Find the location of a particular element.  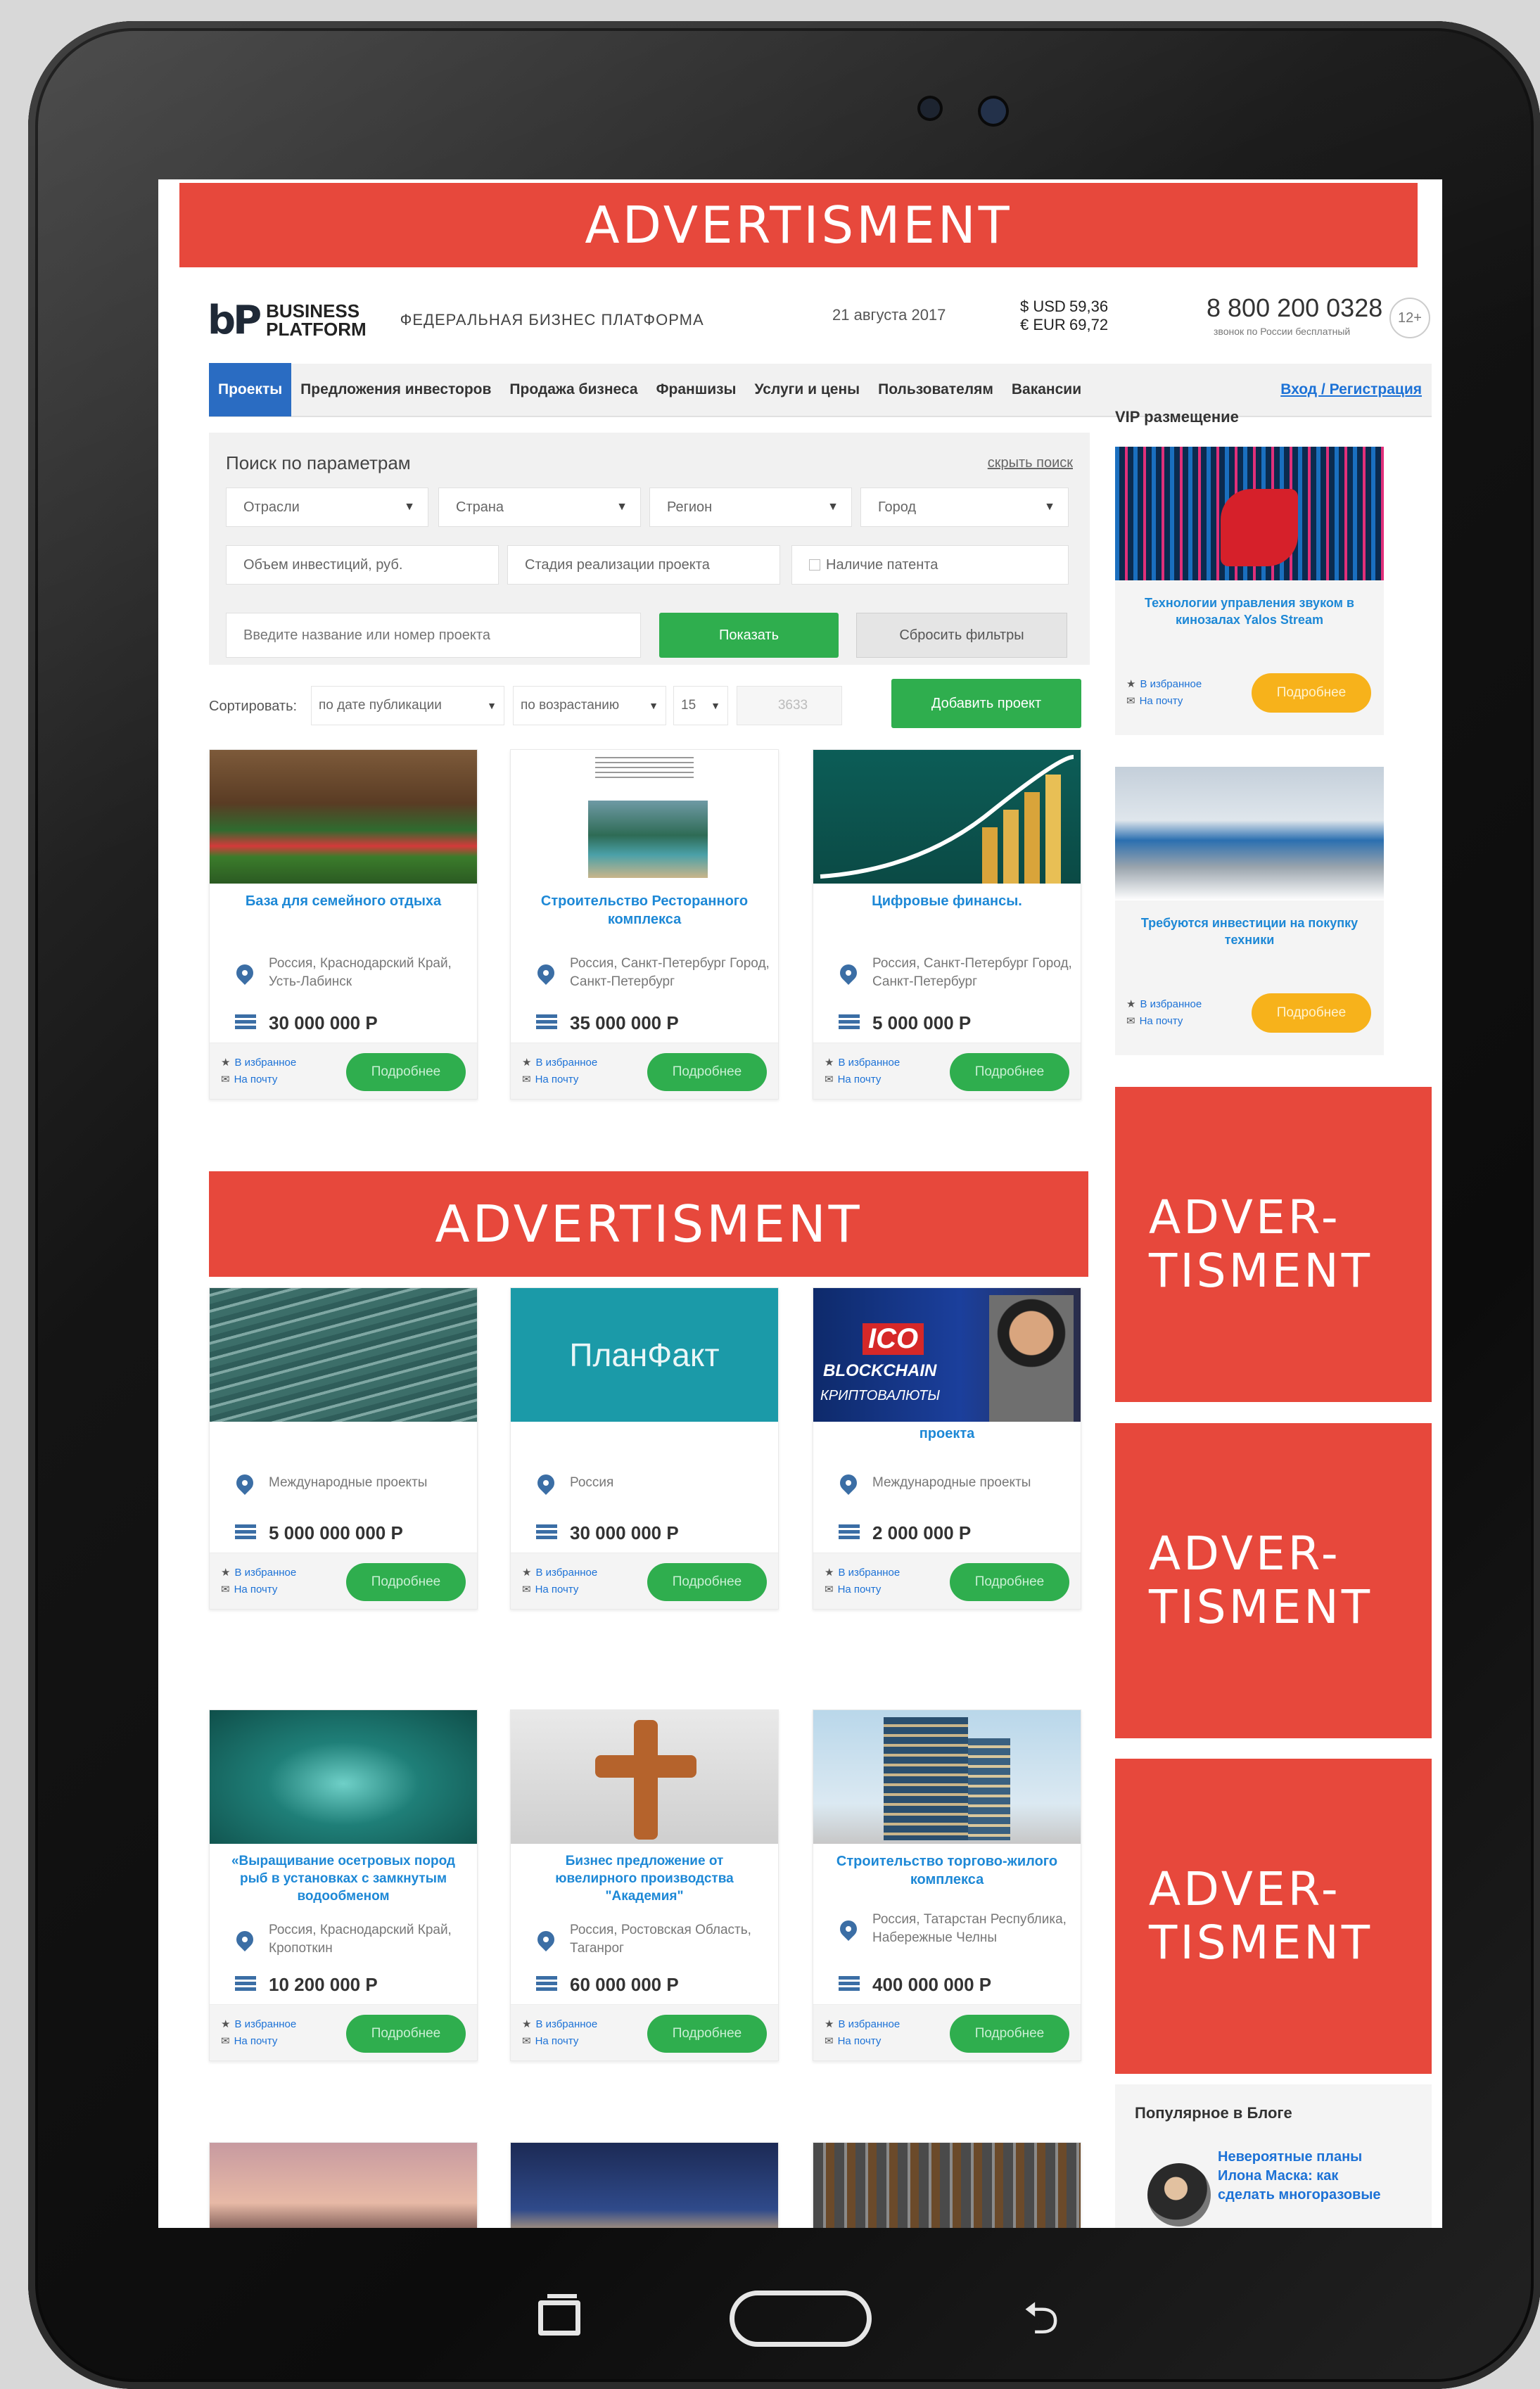

login-register-link: Вход / Регистрация is located at coordinates (1356, 389).